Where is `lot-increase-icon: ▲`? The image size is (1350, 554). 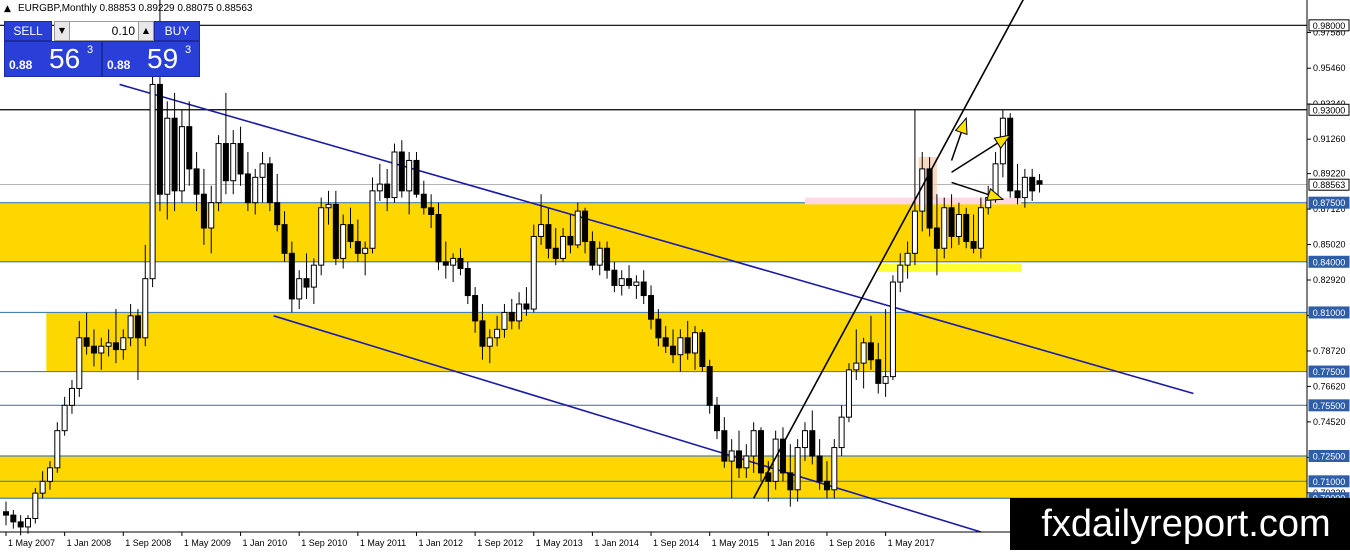 lot-increase-icon: ▲ is located at coordinates (145, 31).